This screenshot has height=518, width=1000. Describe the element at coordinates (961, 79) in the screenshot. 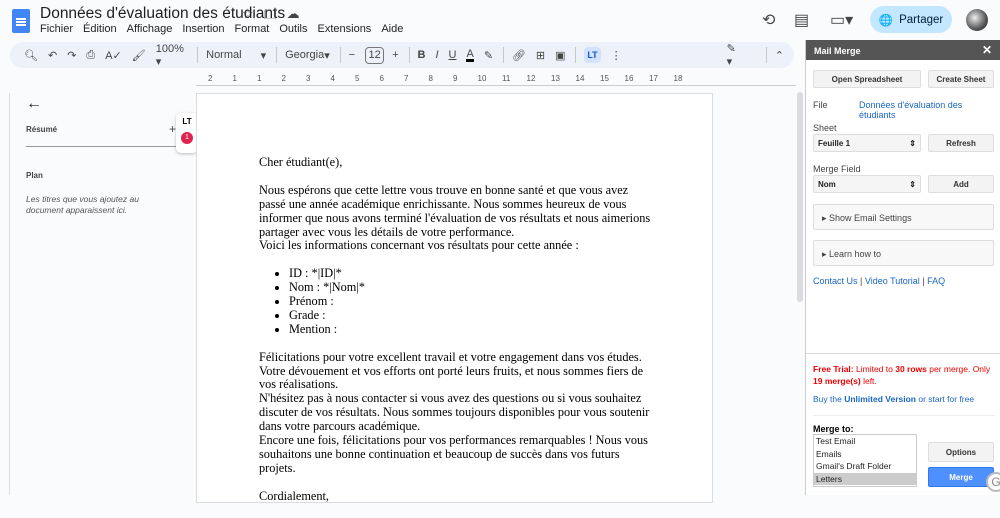

I see `create-sheet-button: Create Sheet` at that location.